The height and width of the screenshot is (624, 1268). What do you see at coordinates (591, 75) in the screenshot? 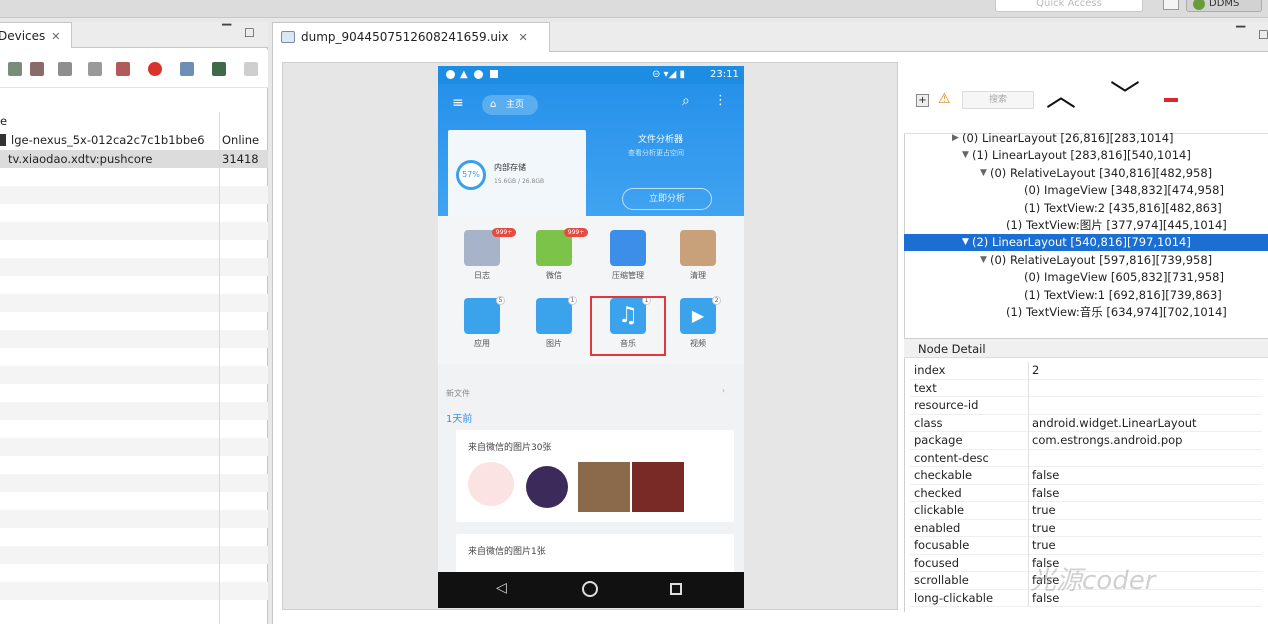
I see `status-bar: ▲ ⊝ ▾◢ ▮ 23:11` at bounding box center [591, 75].